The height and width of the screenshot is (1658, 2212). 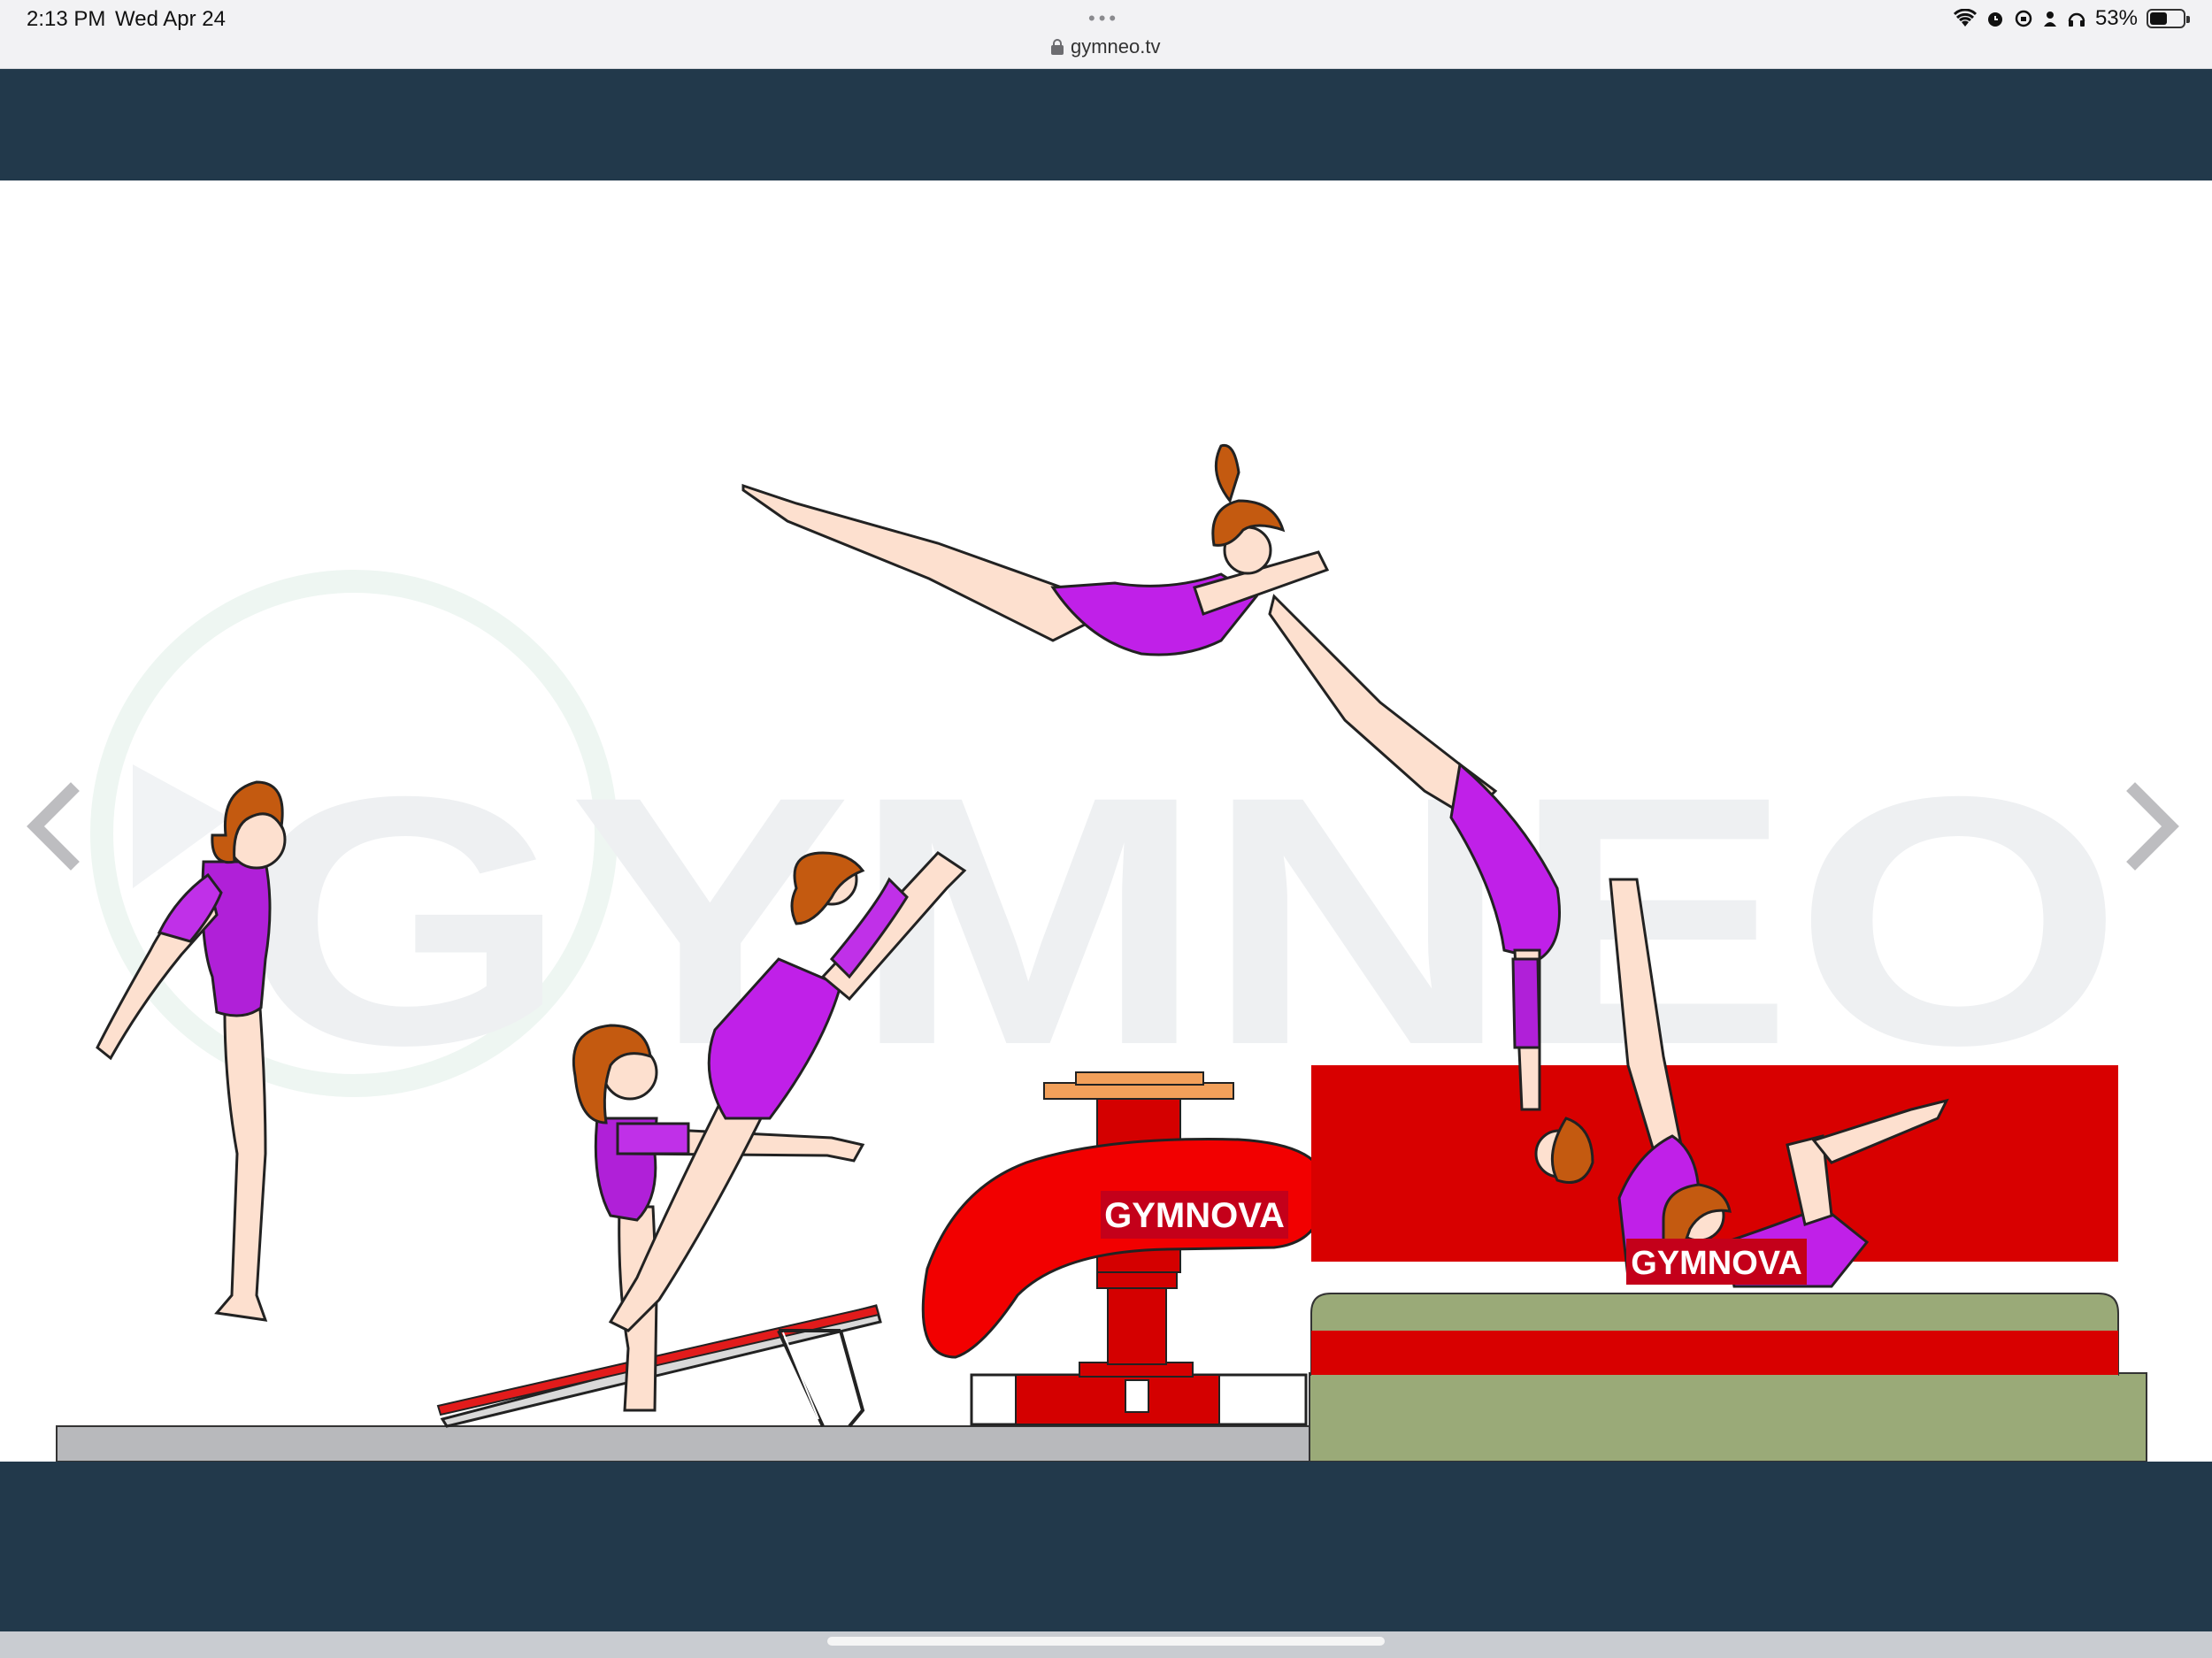 What do you see at coordinates (1965, 18) in the screenshot?
I see `wifi-icon` at bounding box center [1965, 18].